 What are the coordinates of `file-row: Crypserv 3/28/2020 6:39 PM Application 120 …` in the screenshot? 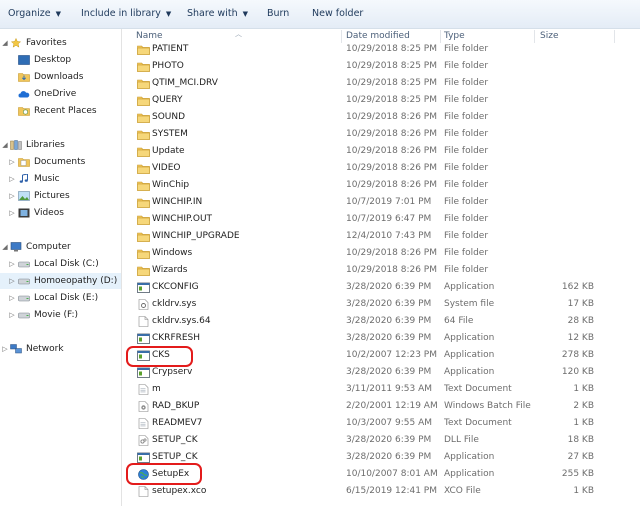 It's located at (381, 372).